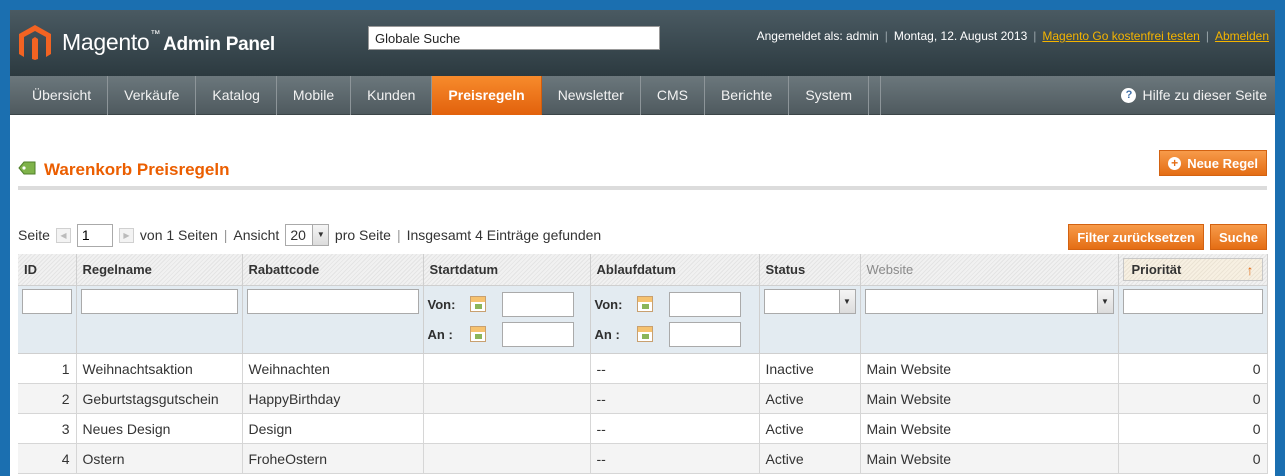  What do you see at coordinates (236, 95) in the screenshot?
I see `nav-item-katalog: Katalog` at bounding box center [236, 95].